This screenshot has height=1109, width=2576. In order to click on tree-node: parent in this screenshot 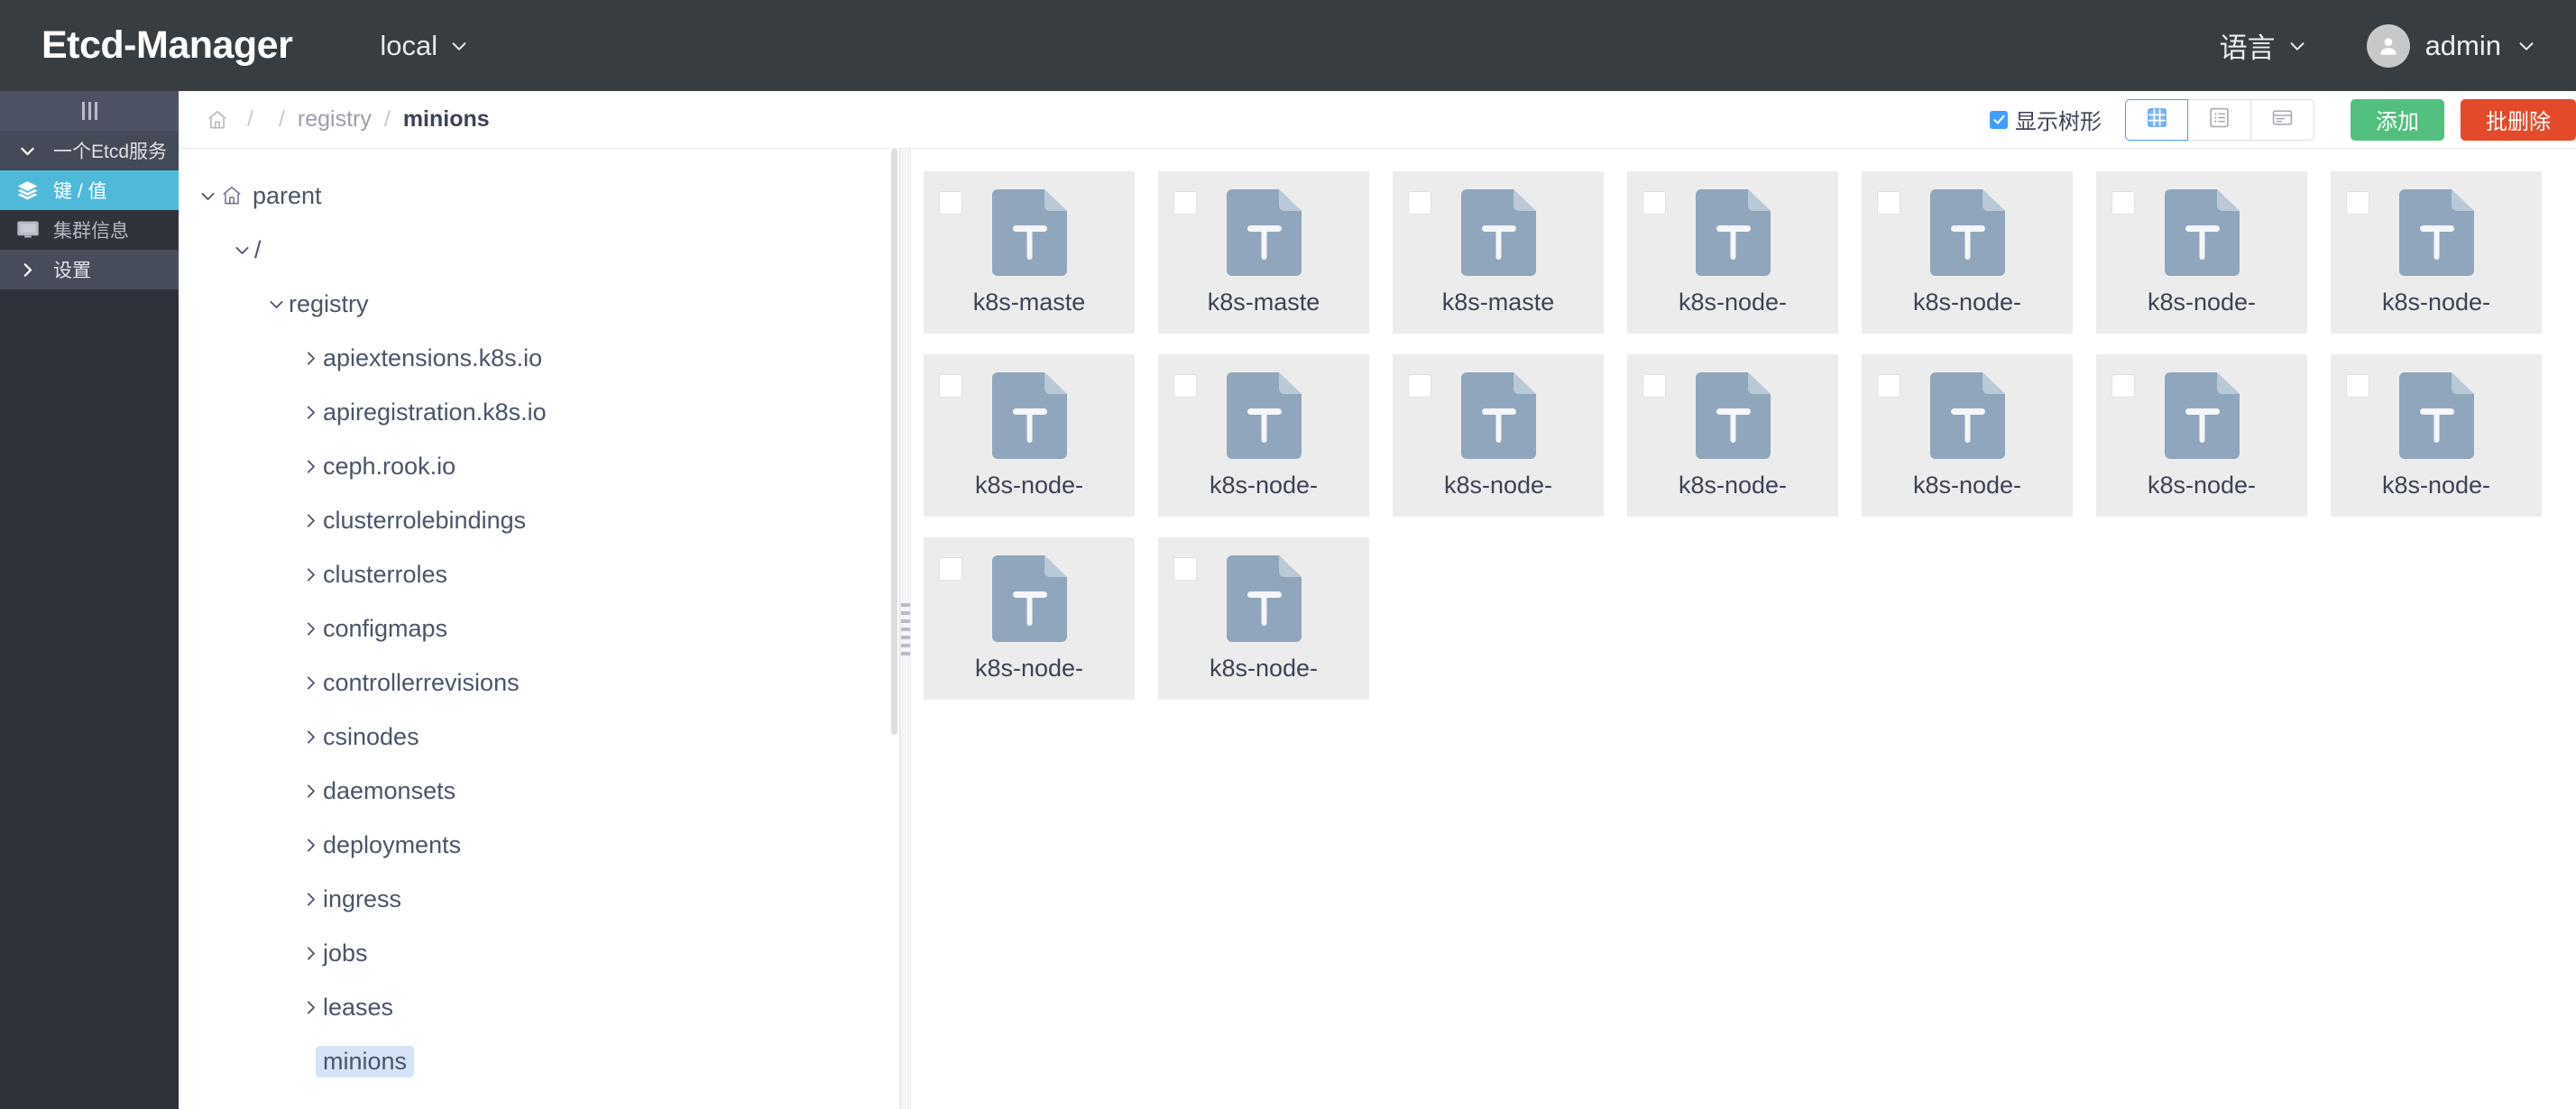, I will do `click(539, 196)`.